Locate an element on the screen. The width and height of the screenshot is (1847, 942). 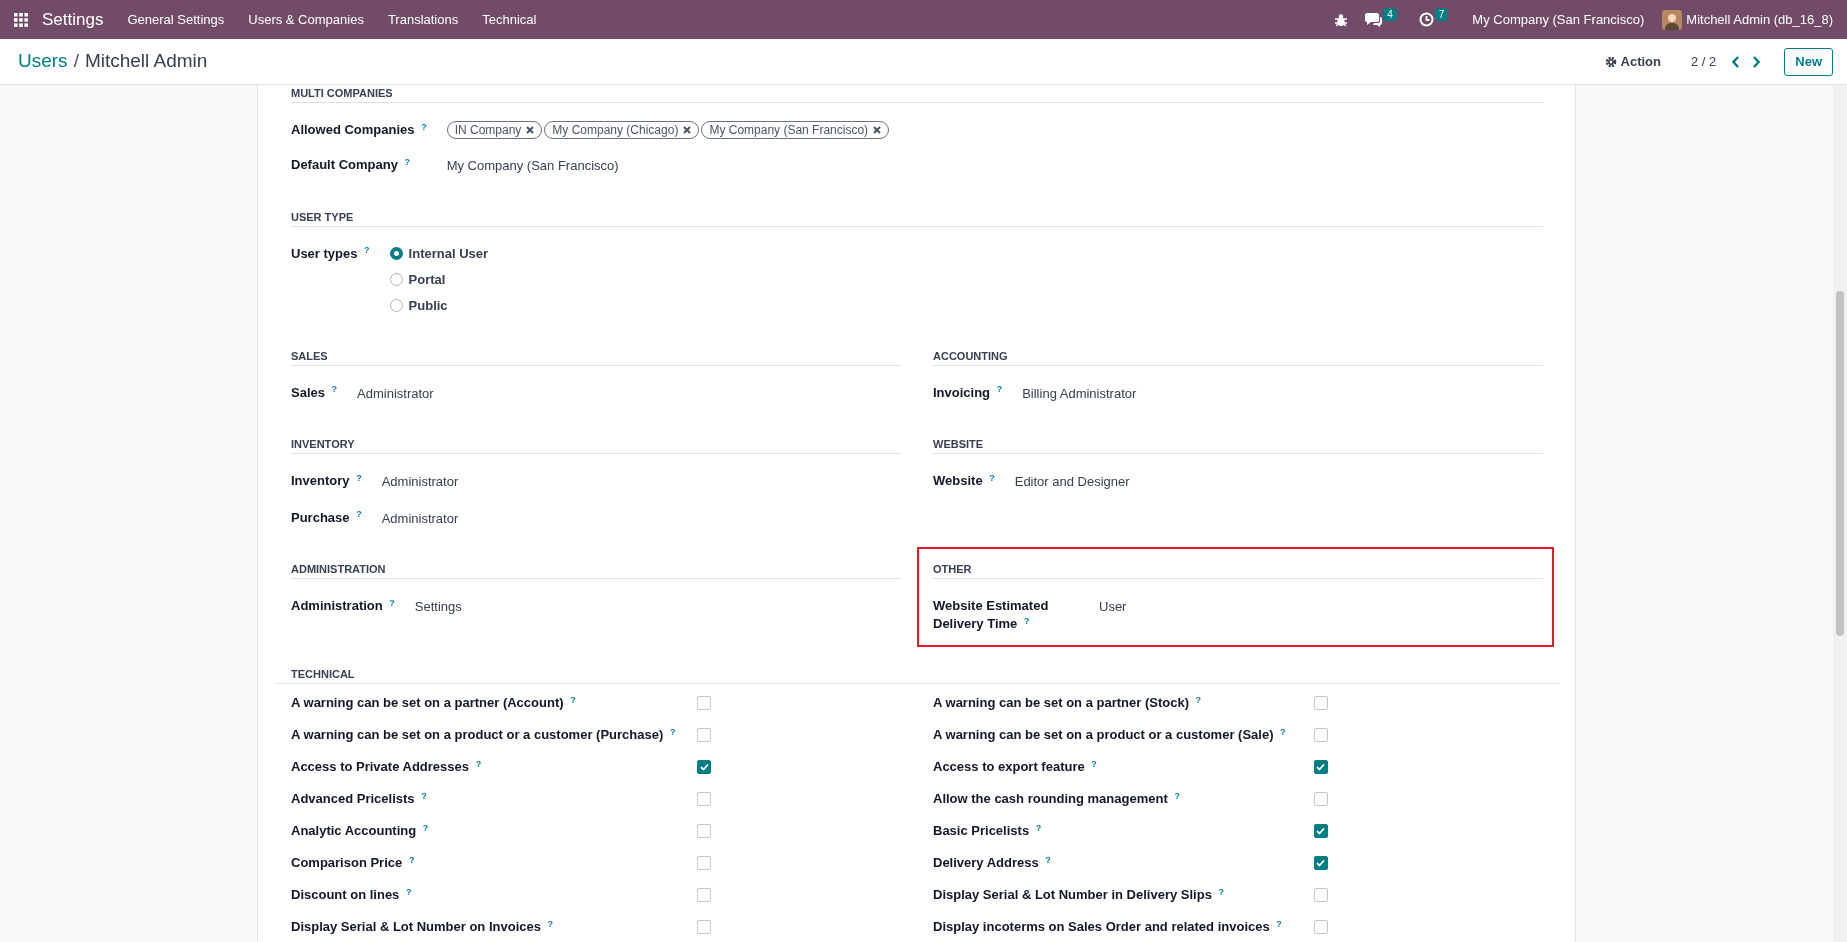
field-label: Invoicing $^{?}$ is located at coordinates (968, 392).